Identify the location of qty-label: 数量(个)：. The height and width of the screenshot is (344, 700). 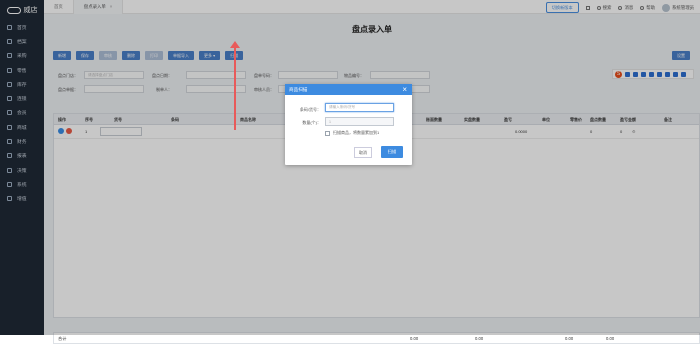
(311, 122).